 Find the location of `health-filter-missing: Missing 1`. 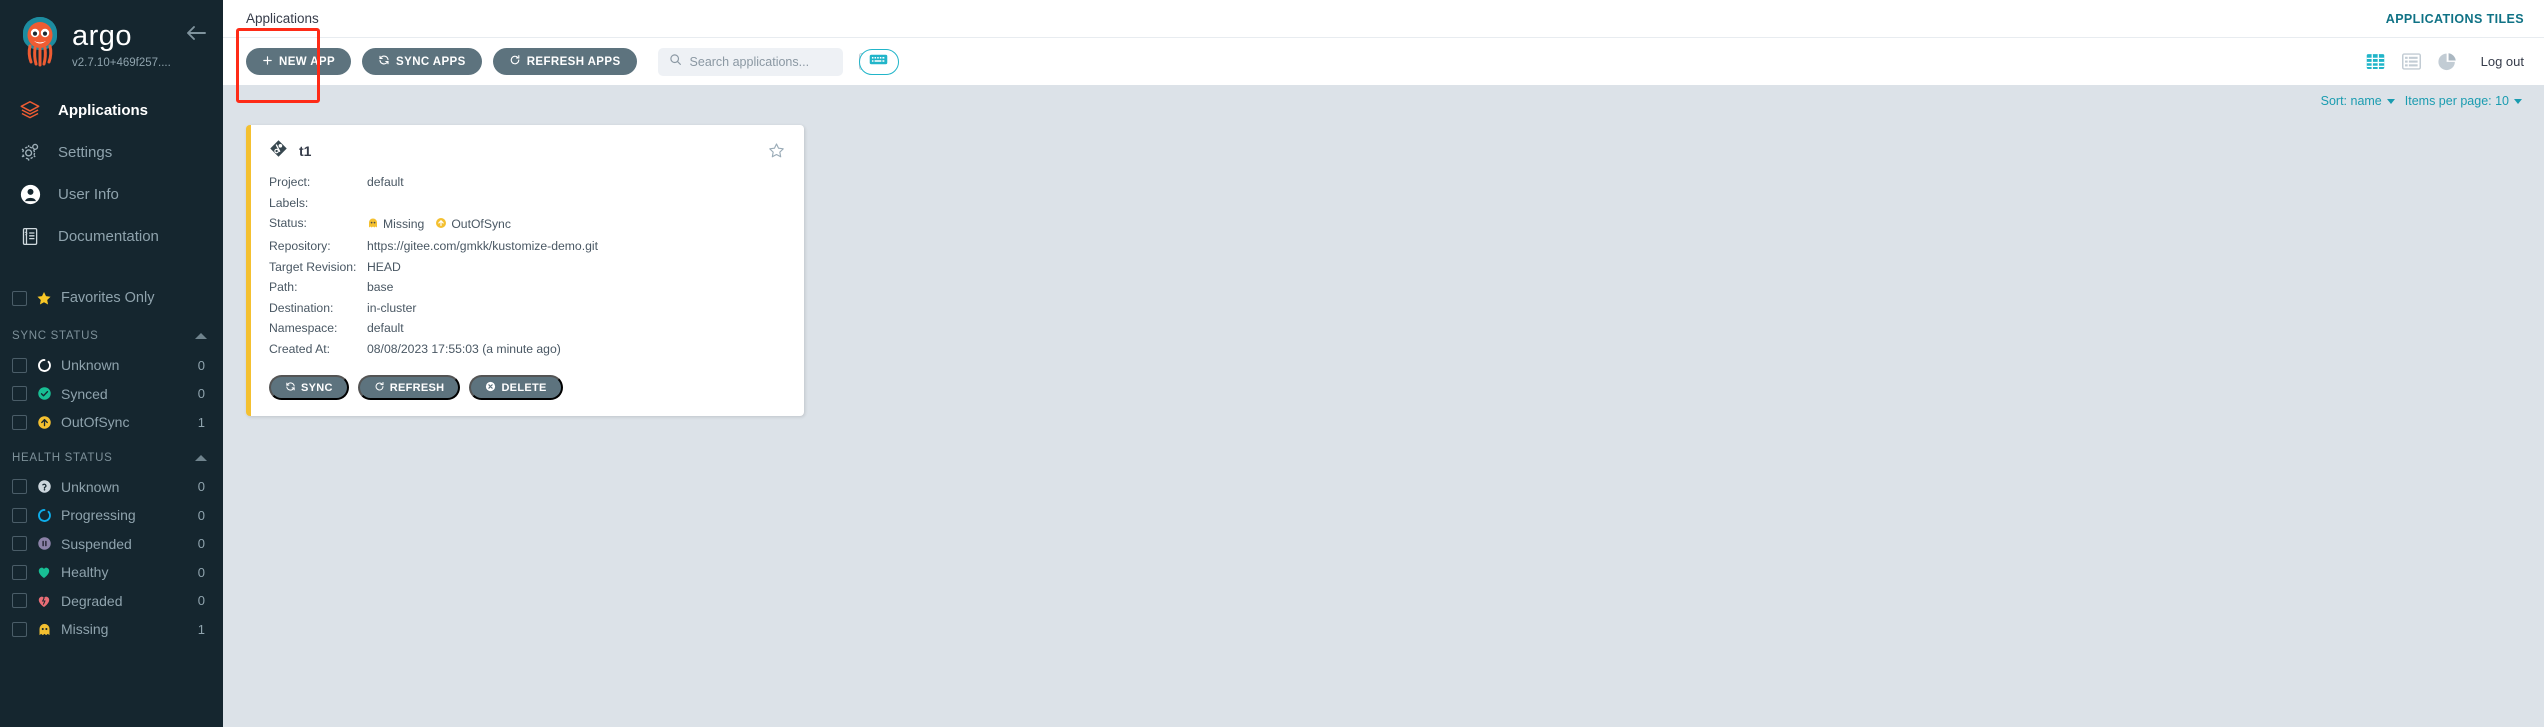

health-filter-missing: Missing 1 is located at coordinates (111, 629).